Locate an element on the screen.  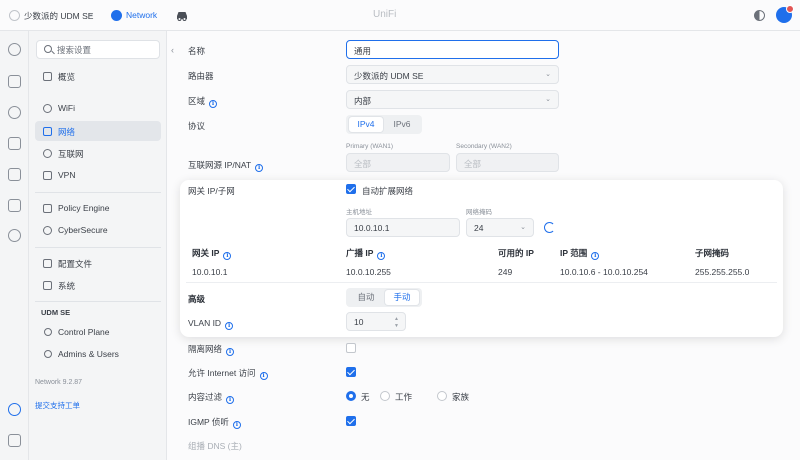
stepper-up-icon: ▲ is located at coordinates (396, 319).